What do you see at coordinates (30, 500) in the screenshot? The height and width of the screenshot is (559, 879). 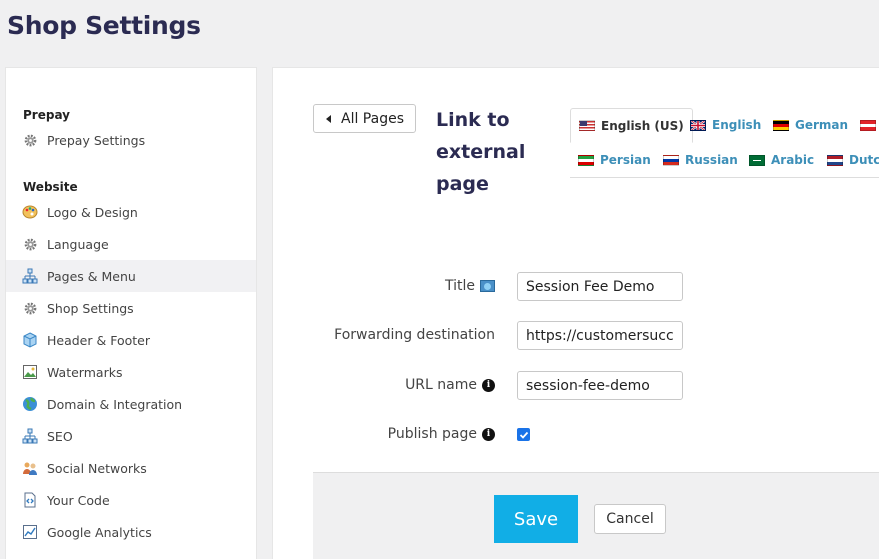 I see `code-file-icon` at bounding box center [30, 500].